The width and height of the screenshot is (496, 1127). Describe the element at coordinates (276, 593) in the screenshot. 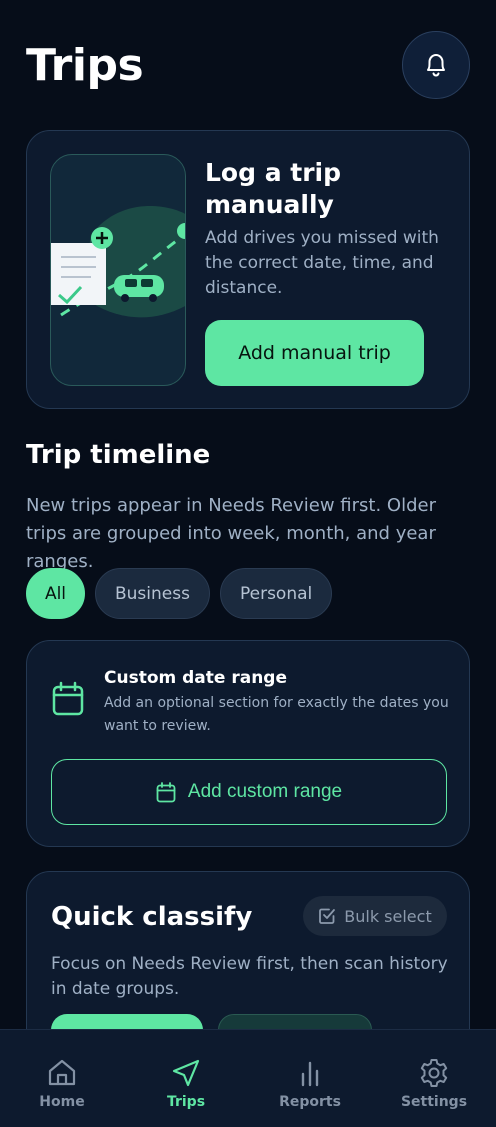

I see `filter-chip-personal: Personal` at that location.